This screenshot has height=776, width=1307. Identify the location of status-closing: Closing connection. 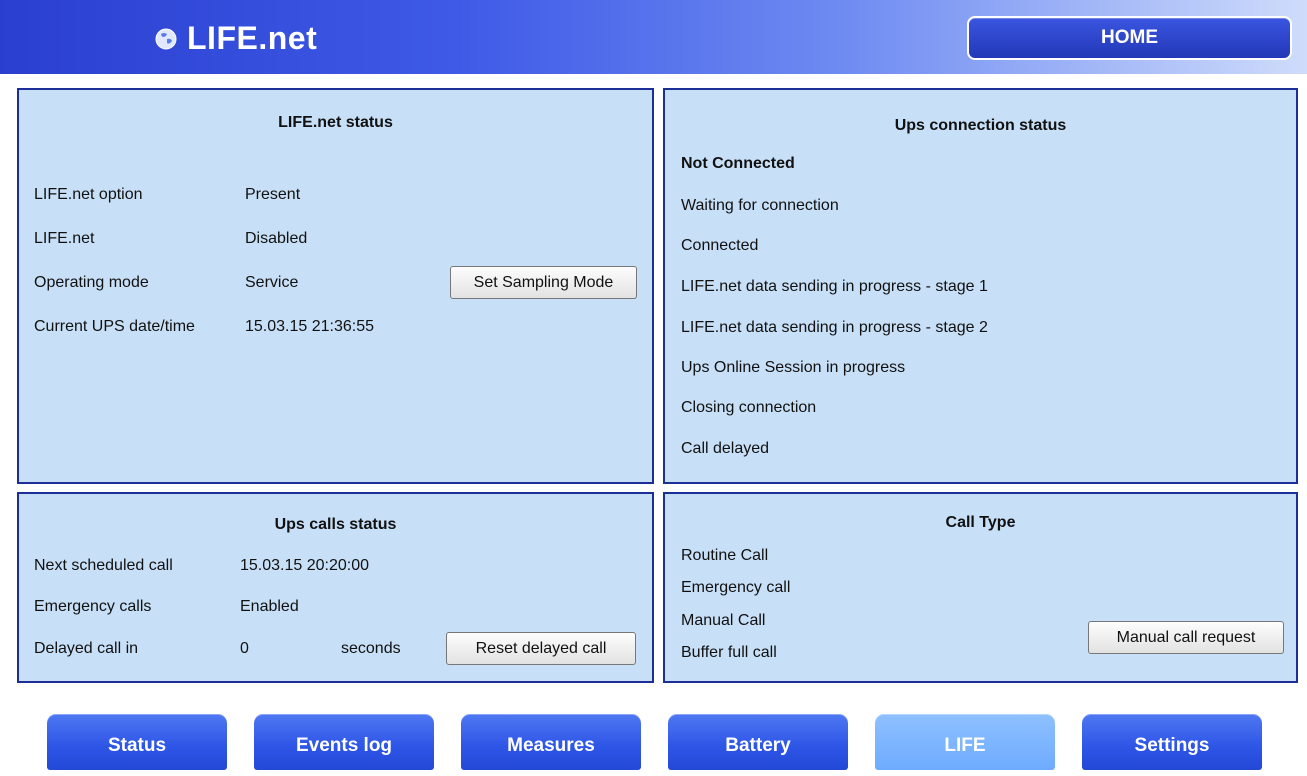
(749, 407).